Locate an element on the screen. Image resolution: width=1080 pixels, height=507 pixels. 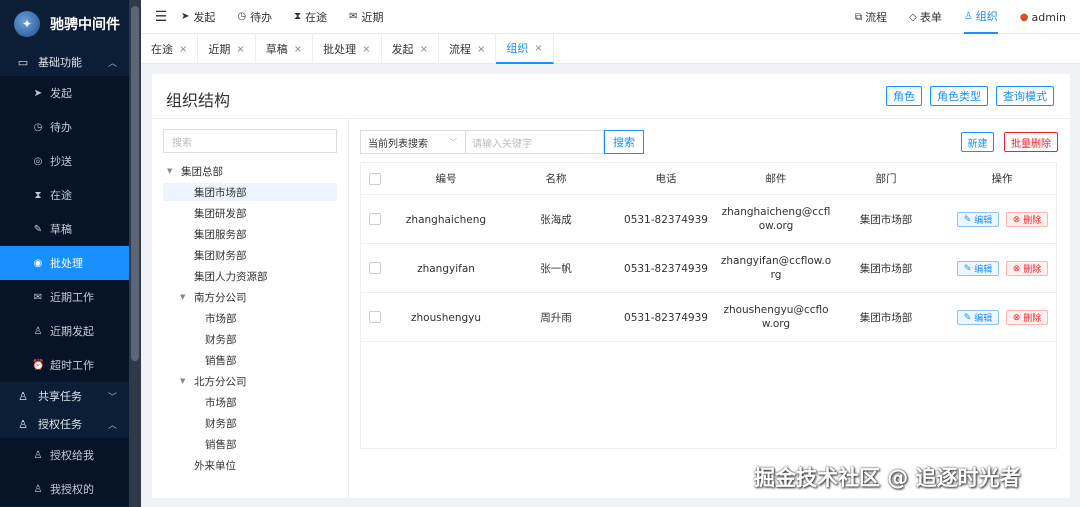
tree-node-selected: 集团市场部 is located at coordinates (250, 192).